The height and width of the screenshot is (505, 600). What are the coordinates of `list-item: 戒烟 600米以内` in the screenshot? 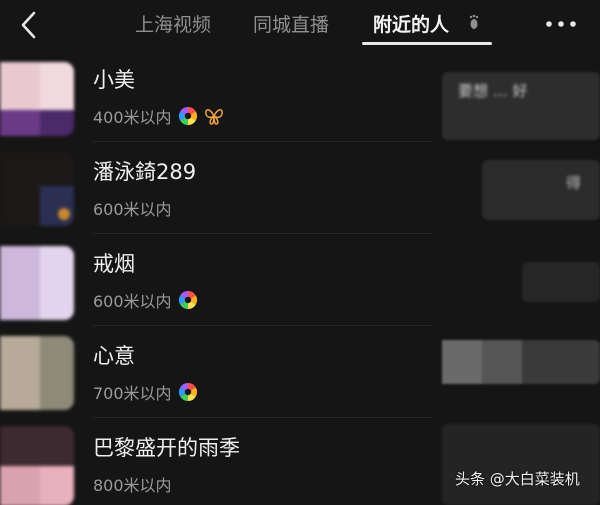 It's located at (220, 281).